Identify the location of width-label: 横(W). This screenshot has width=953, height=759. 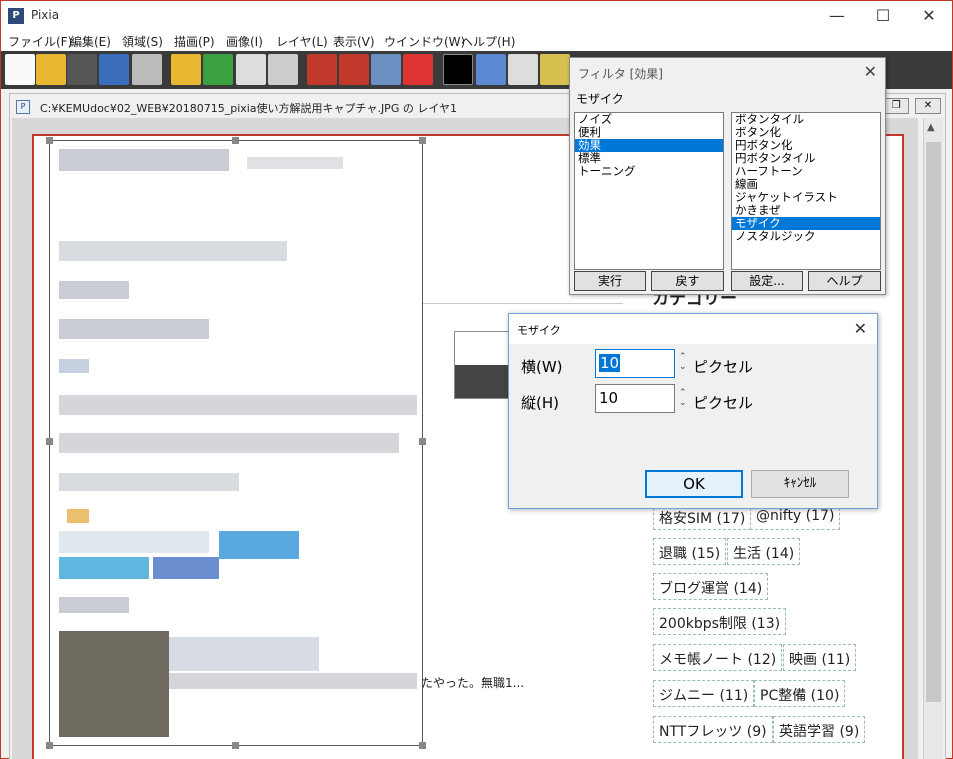
(542, 367).